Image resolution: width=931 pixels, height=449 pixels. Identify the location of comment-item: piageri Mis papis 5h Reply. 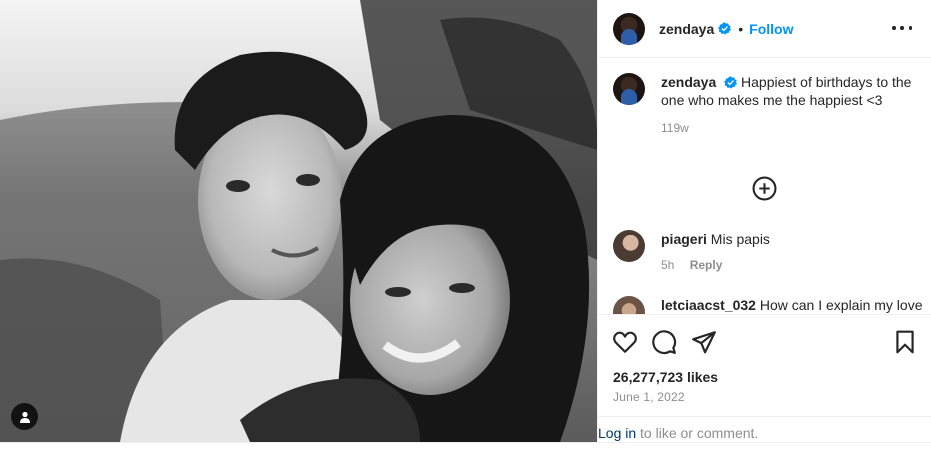
(772, 252).